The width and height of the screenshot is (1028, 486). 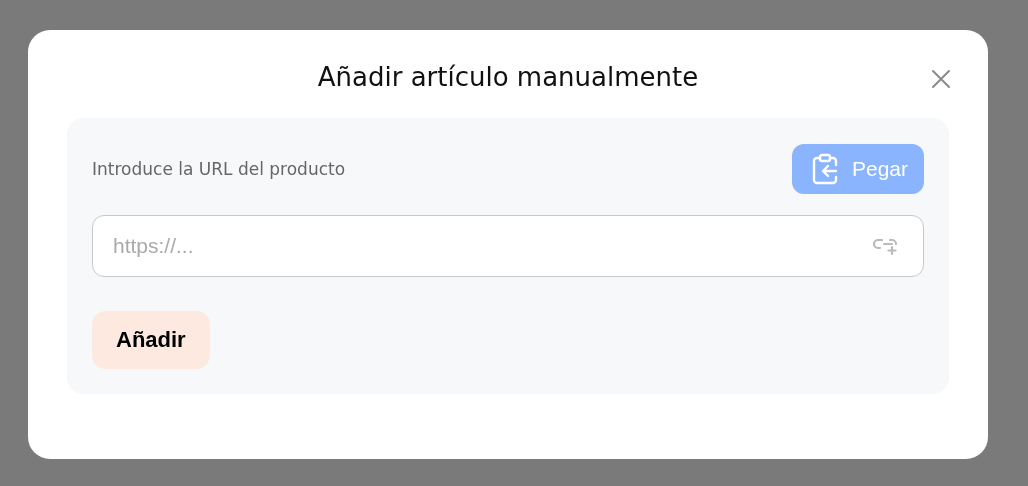 I want to click on dialog-title: Añadir artículo manualmente, so click(x=508, y=77).